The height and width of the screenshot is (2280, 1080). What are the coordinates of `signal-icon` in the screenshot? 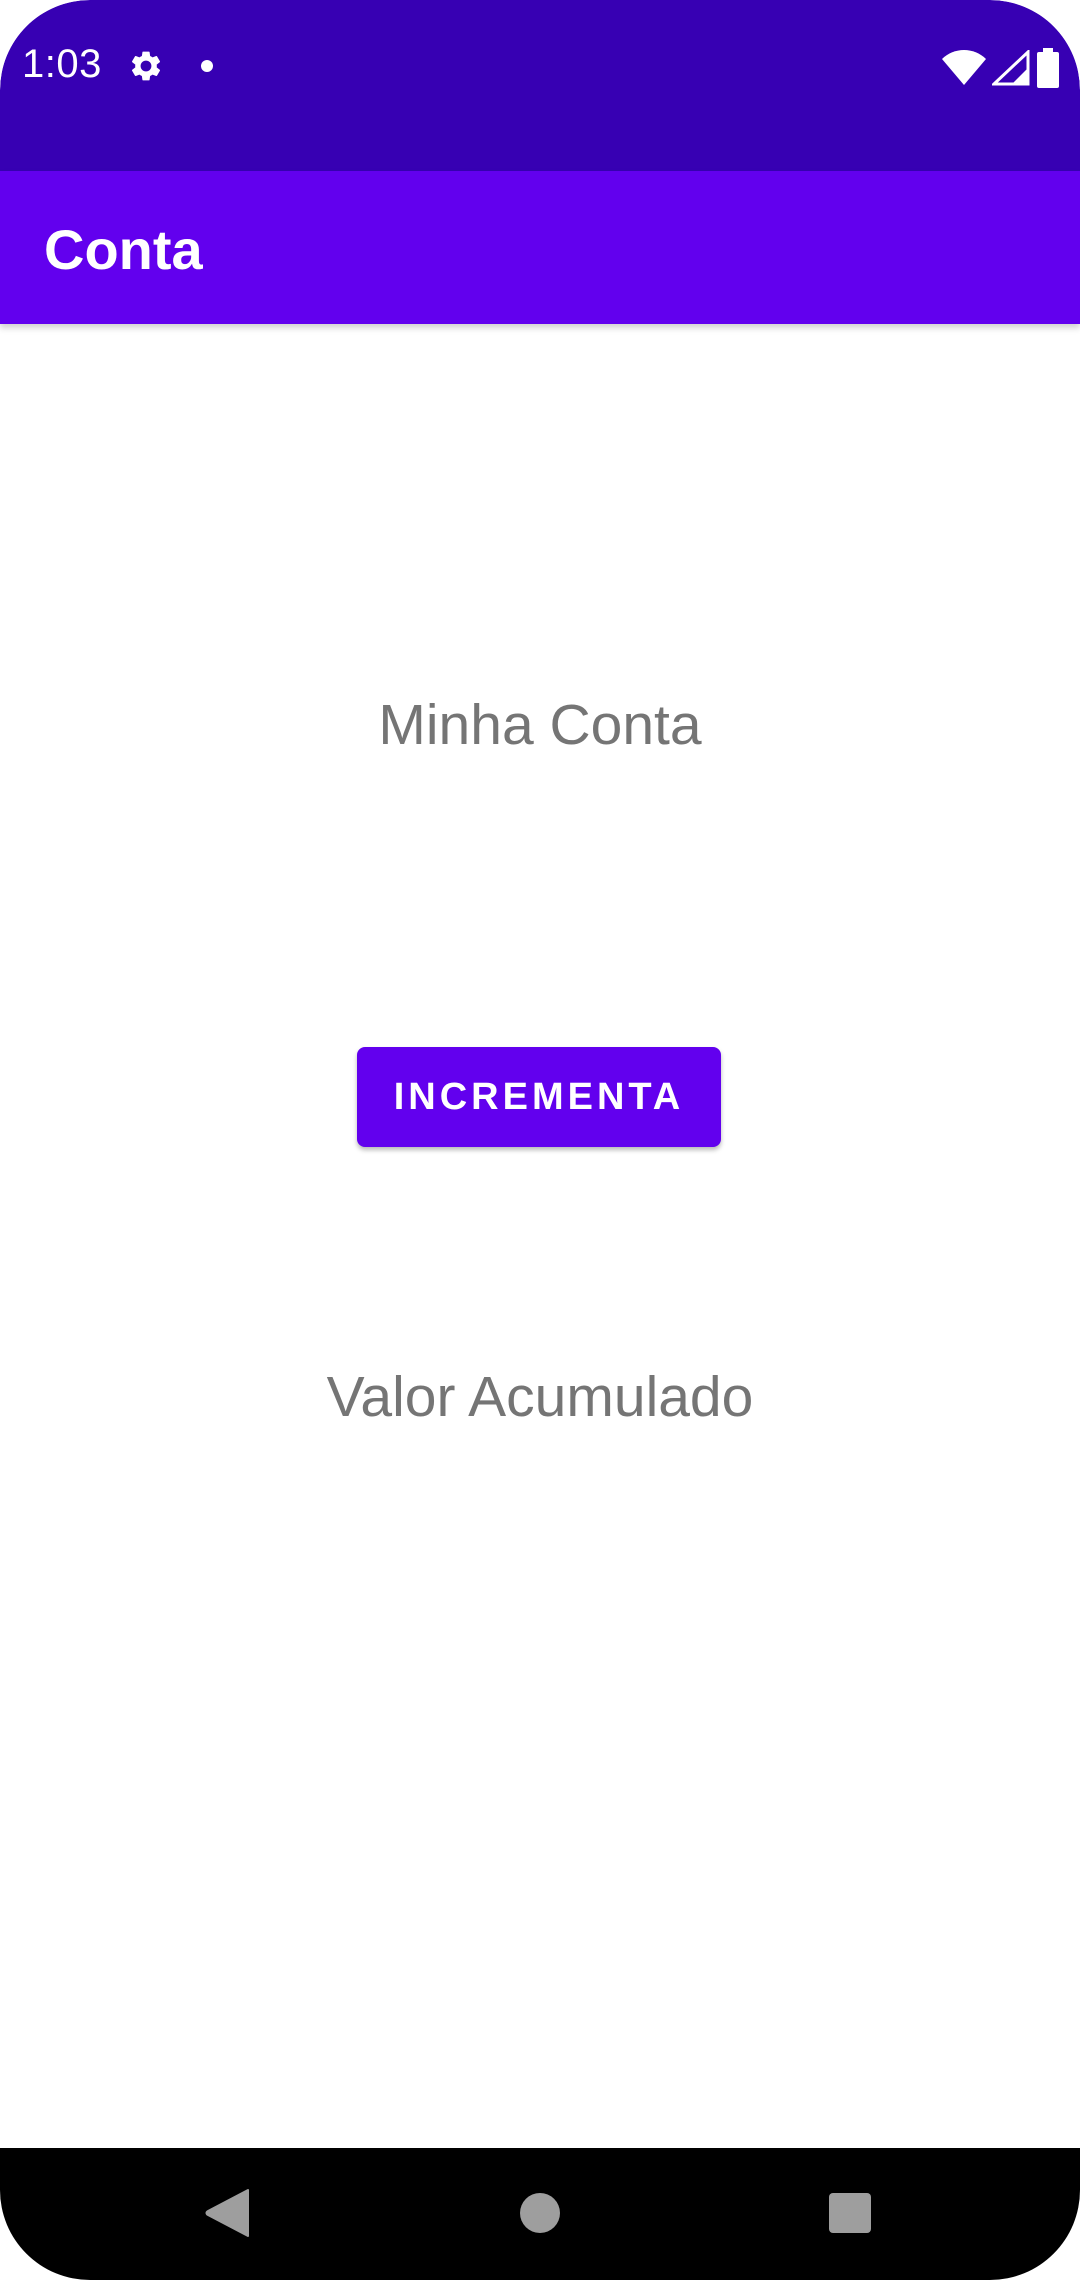 It's located at (1011, 68).